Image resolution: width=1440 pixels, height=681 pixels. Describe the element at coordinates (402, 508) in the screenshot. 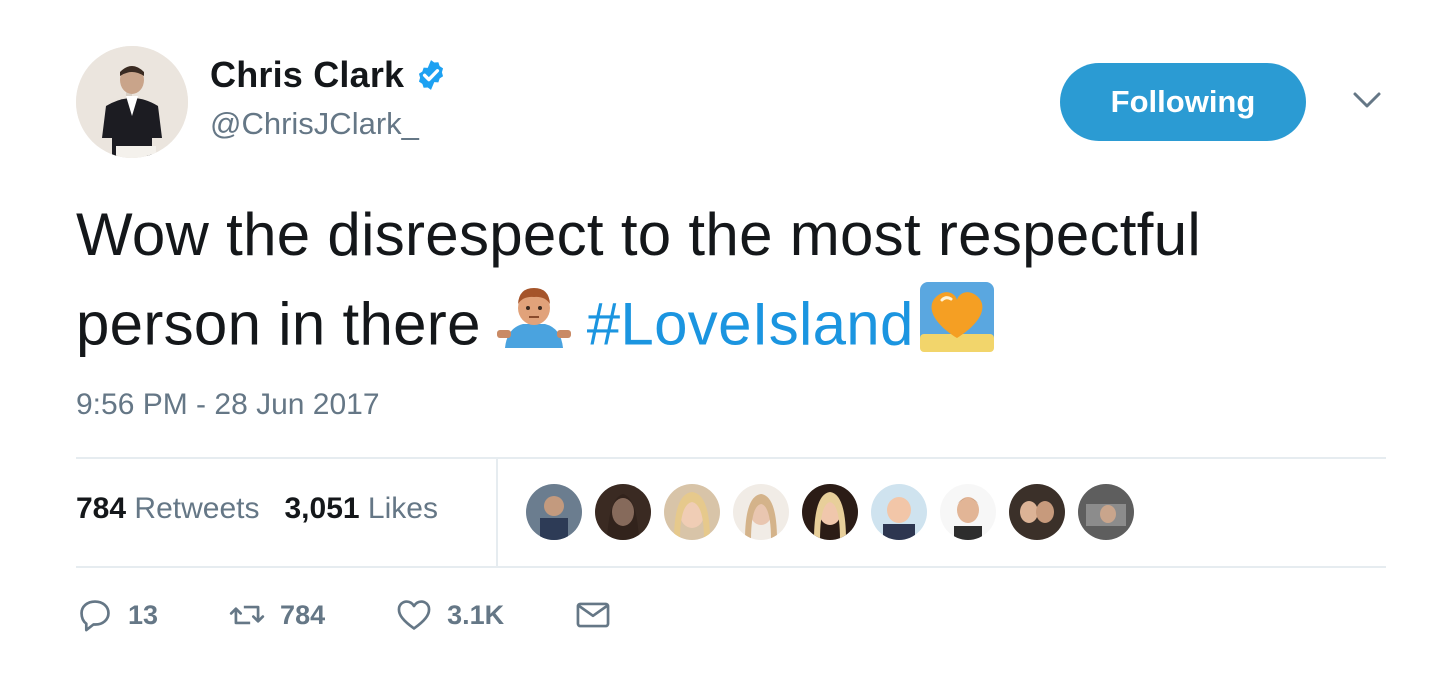

I see `likes-label: Likes` at that location.